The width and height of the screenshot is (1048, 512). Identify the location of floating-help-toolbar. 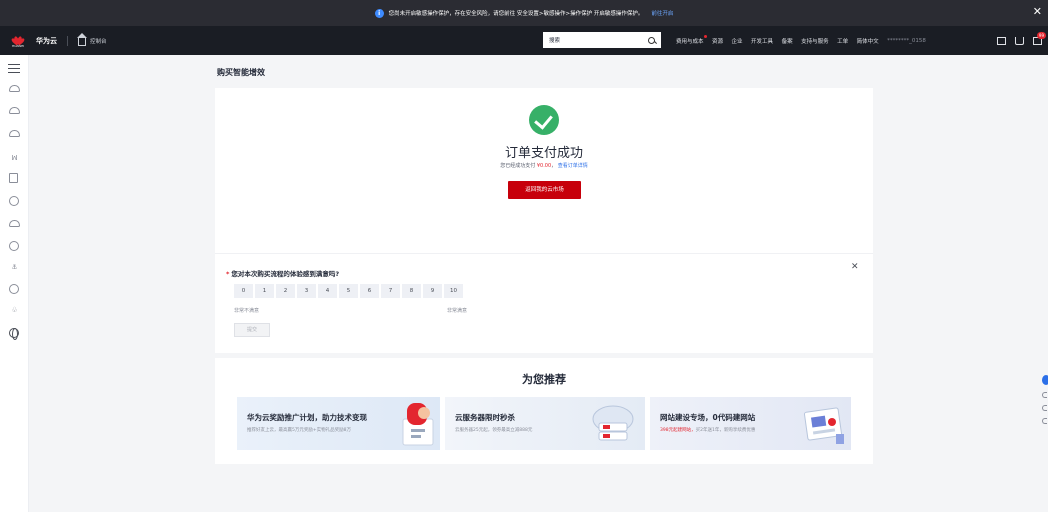
(1045, 409).